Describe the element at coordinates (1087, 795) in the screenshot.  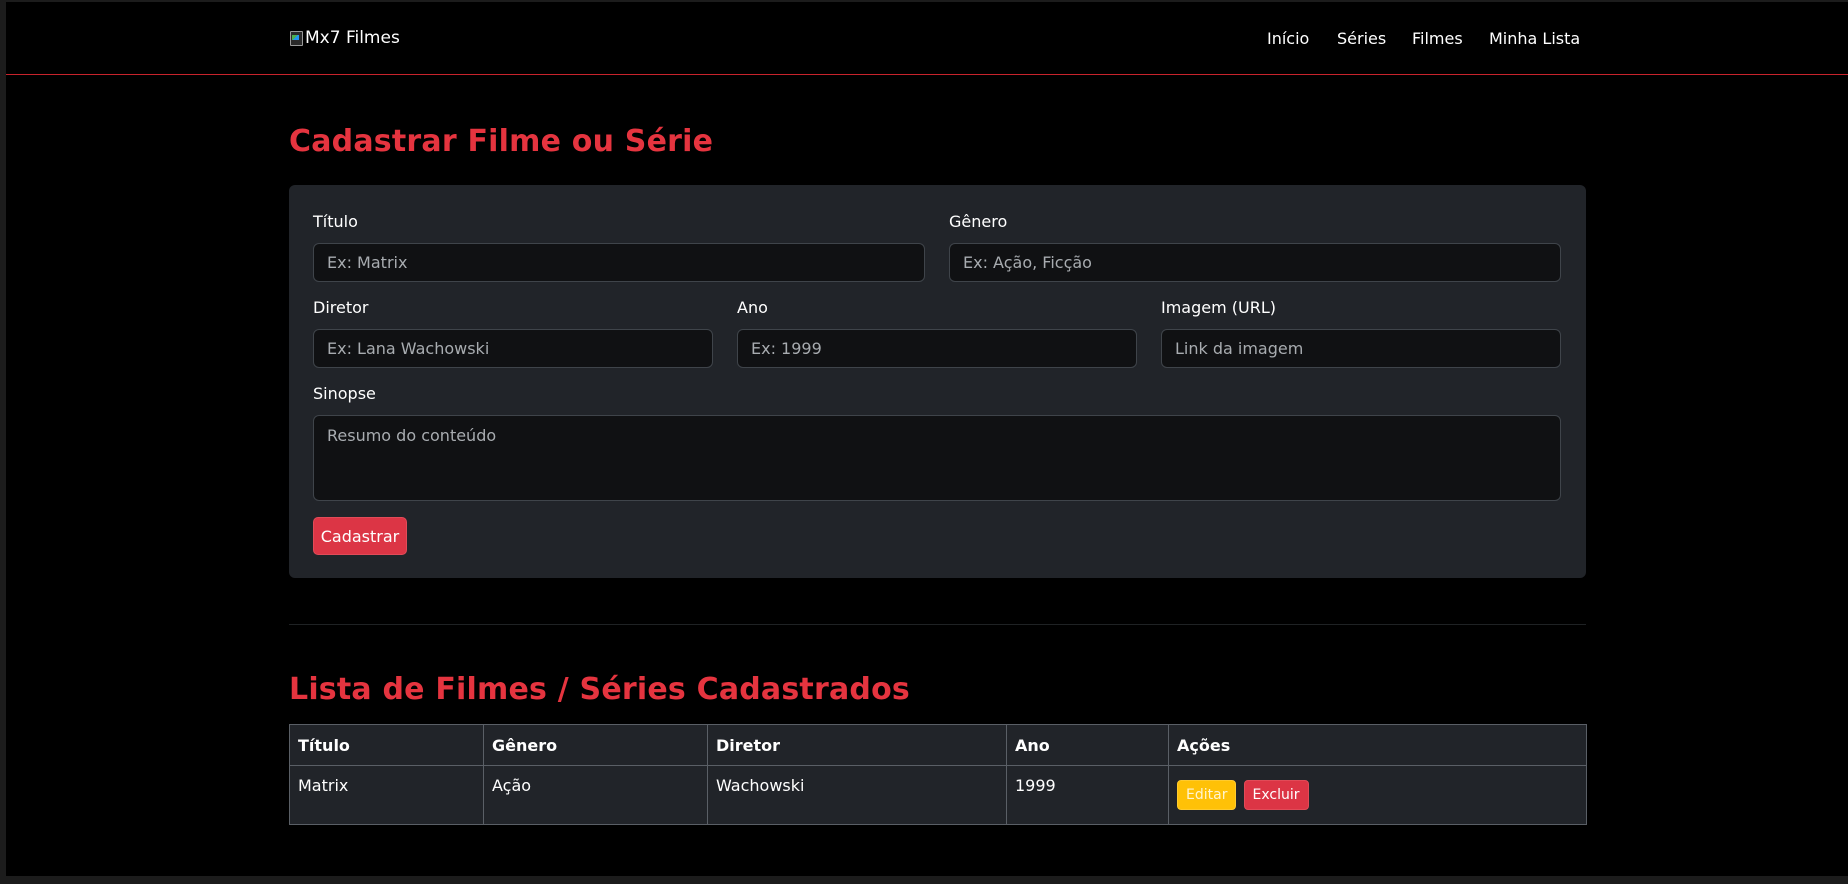
I see `cell-ano: 1999` at that location.